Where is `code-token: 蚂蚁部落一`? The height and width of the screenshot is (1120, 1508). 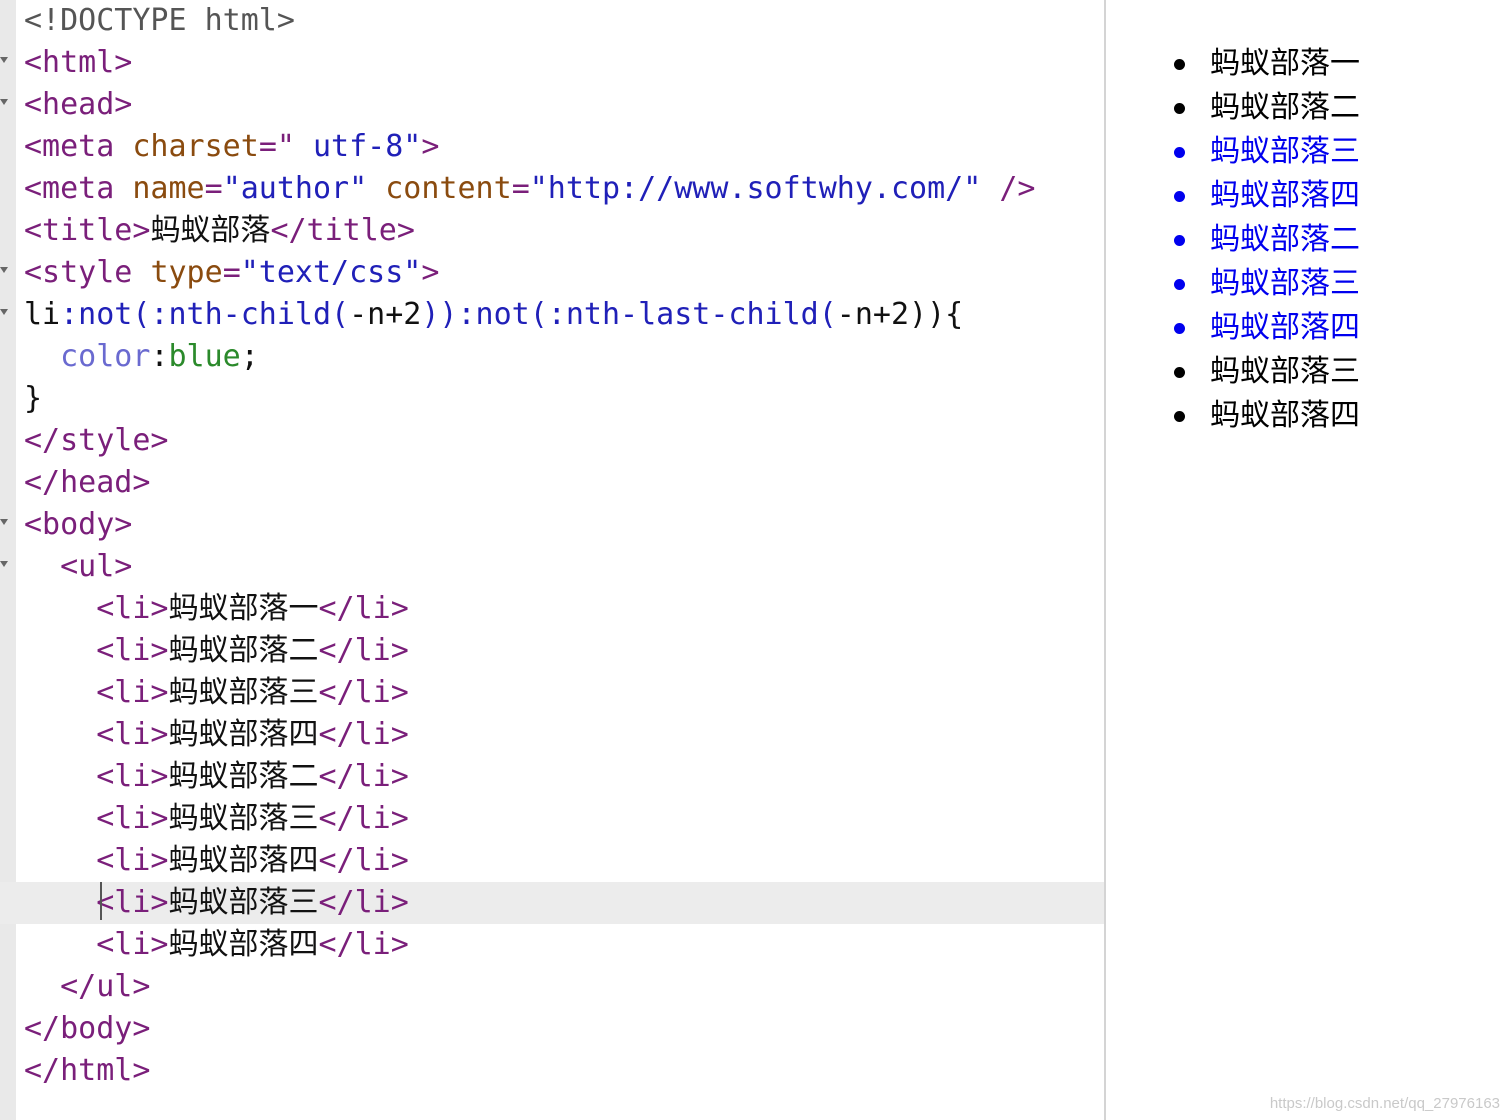
code-token: 蚂蚁部落一 is located at coordinates (243, 608).